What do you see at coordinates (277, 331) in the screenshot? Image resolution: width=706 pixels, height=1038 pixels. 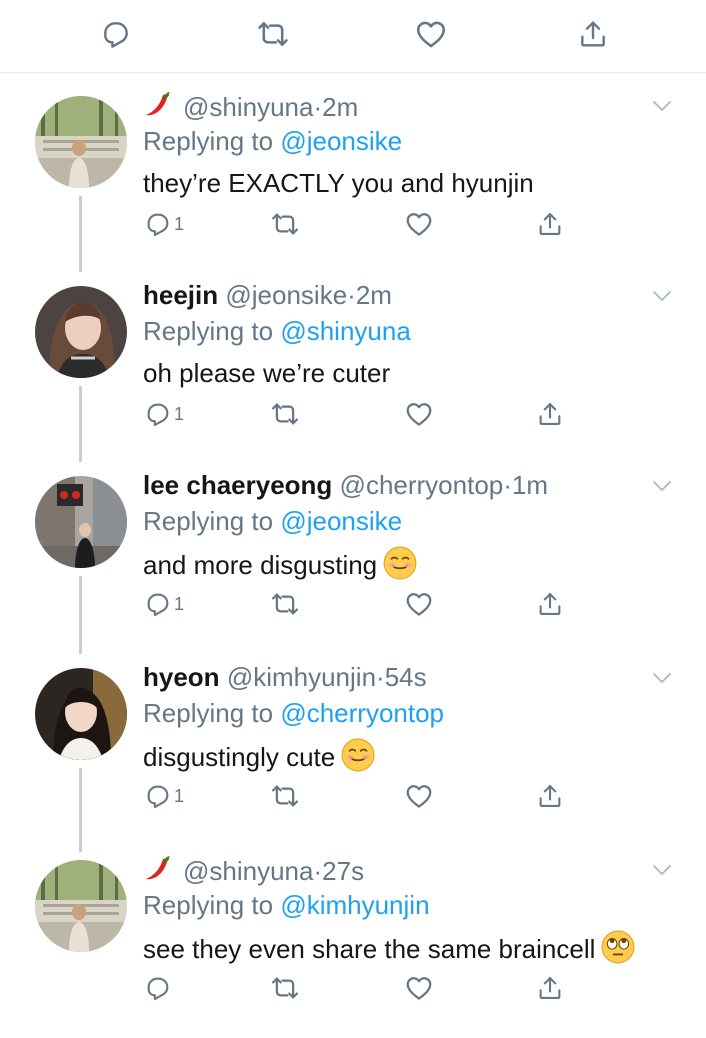 I see `replying-to: Replying to @shinyuna` at bounding box center [277, 331].